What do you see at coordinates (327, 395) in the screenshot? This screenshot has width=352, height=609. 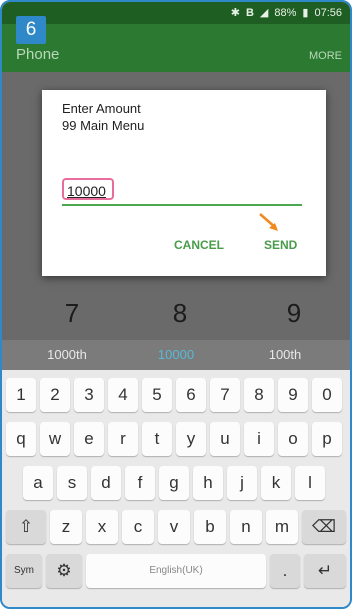 I see `key-0: 0` at bounding box center [327, 395].